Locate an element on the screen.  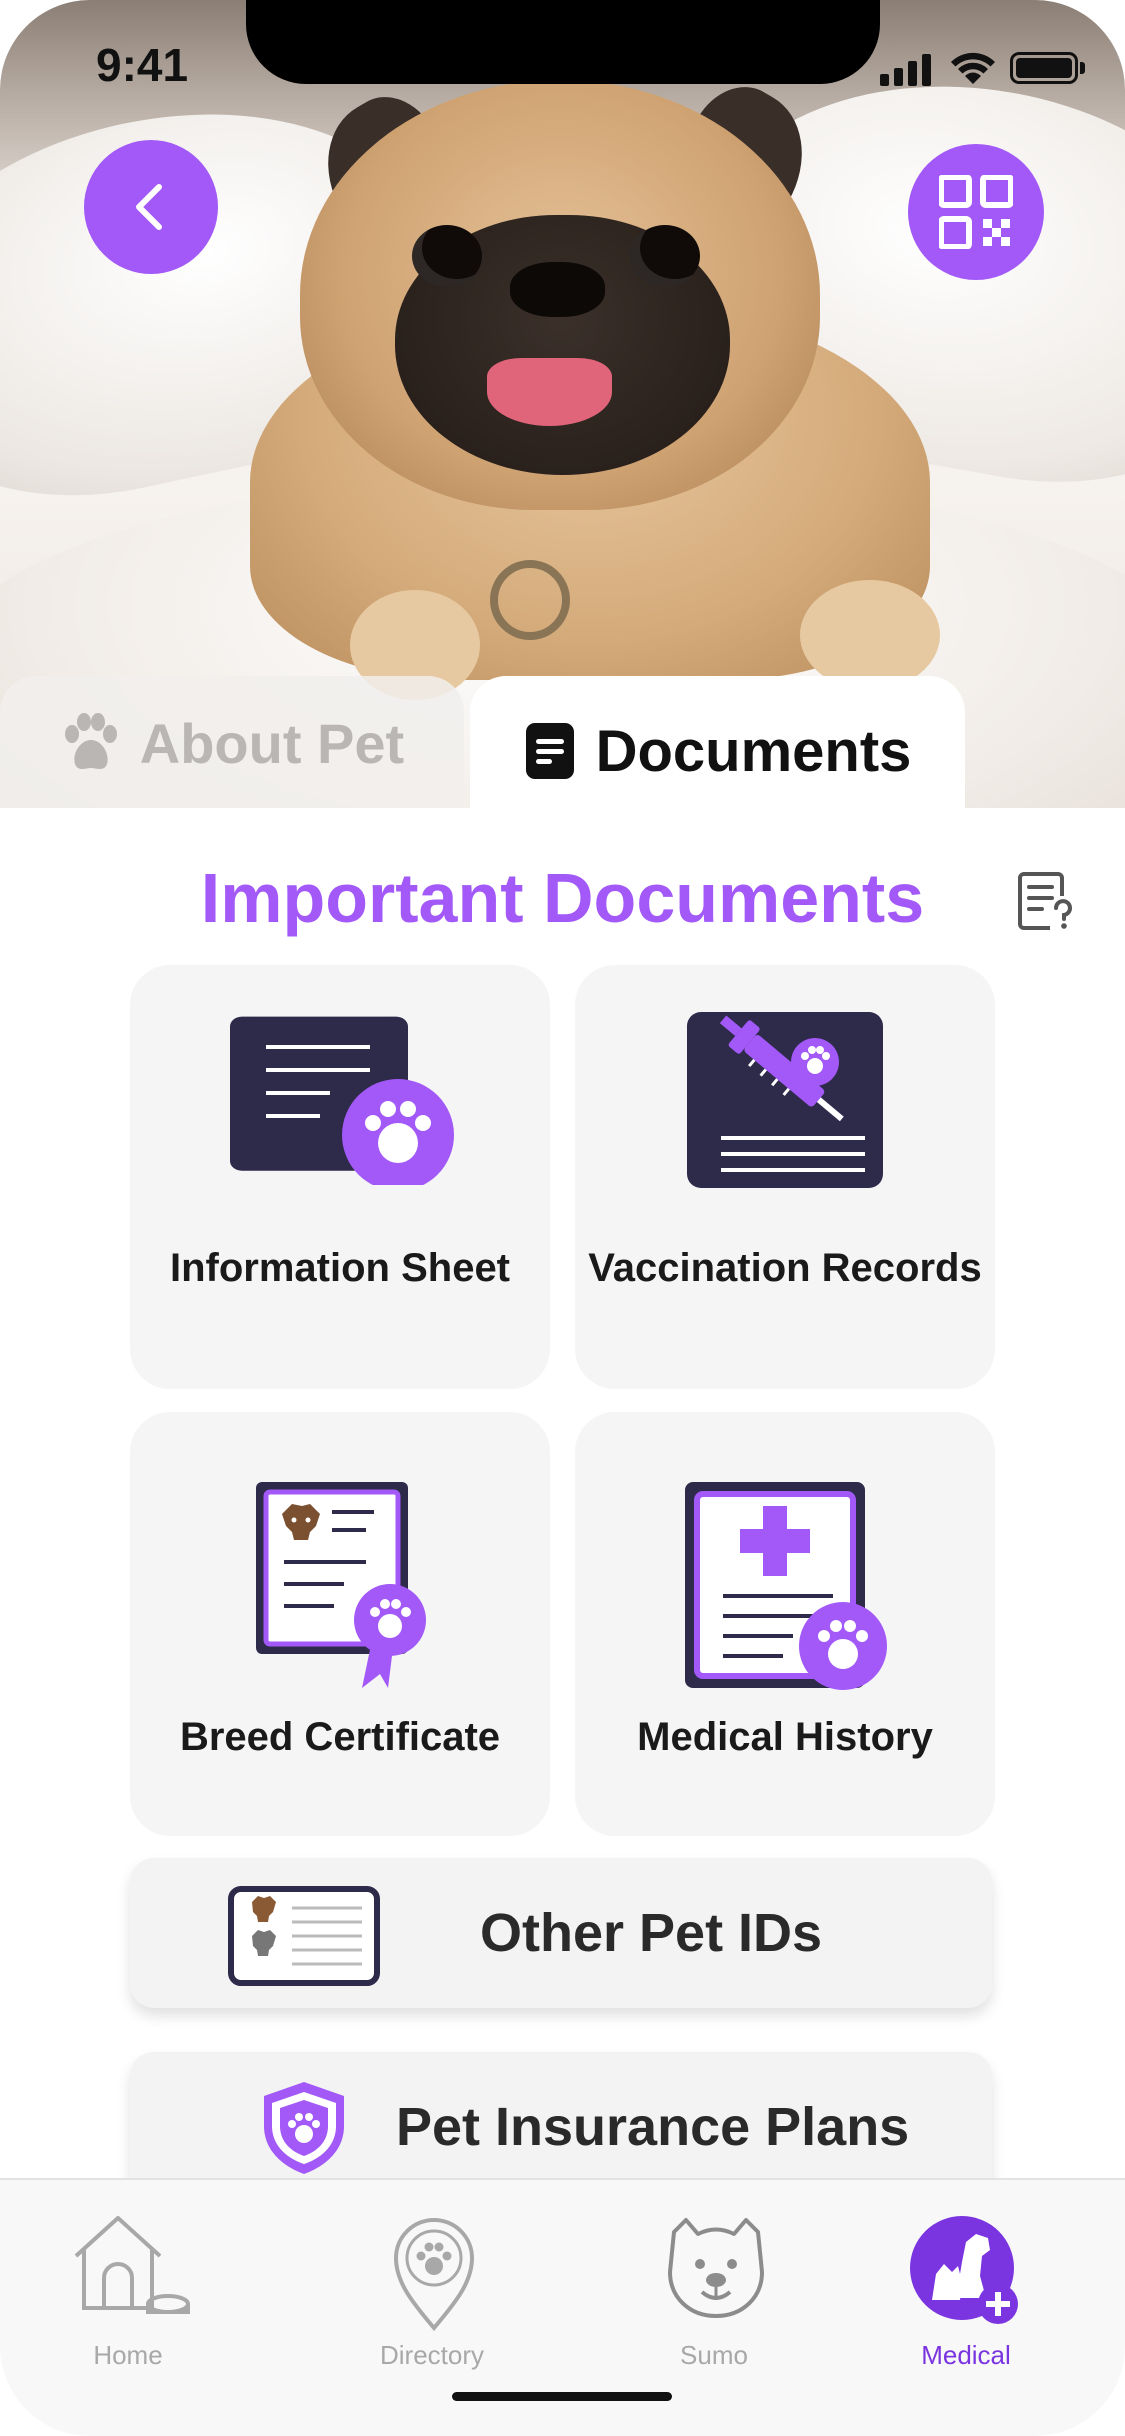
home-indicator is located at coordinates (562, 2396).